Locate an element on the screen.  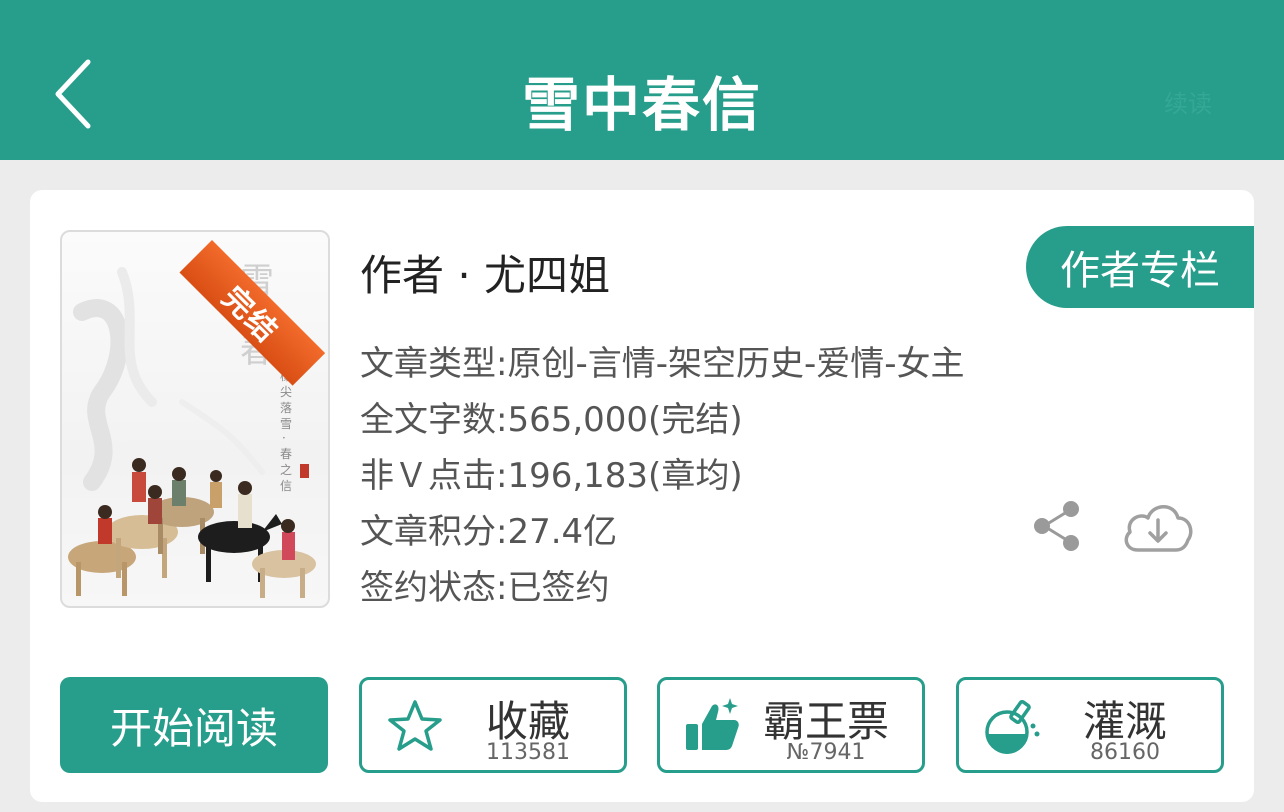
download-button is located at coordinates (1158, 526).